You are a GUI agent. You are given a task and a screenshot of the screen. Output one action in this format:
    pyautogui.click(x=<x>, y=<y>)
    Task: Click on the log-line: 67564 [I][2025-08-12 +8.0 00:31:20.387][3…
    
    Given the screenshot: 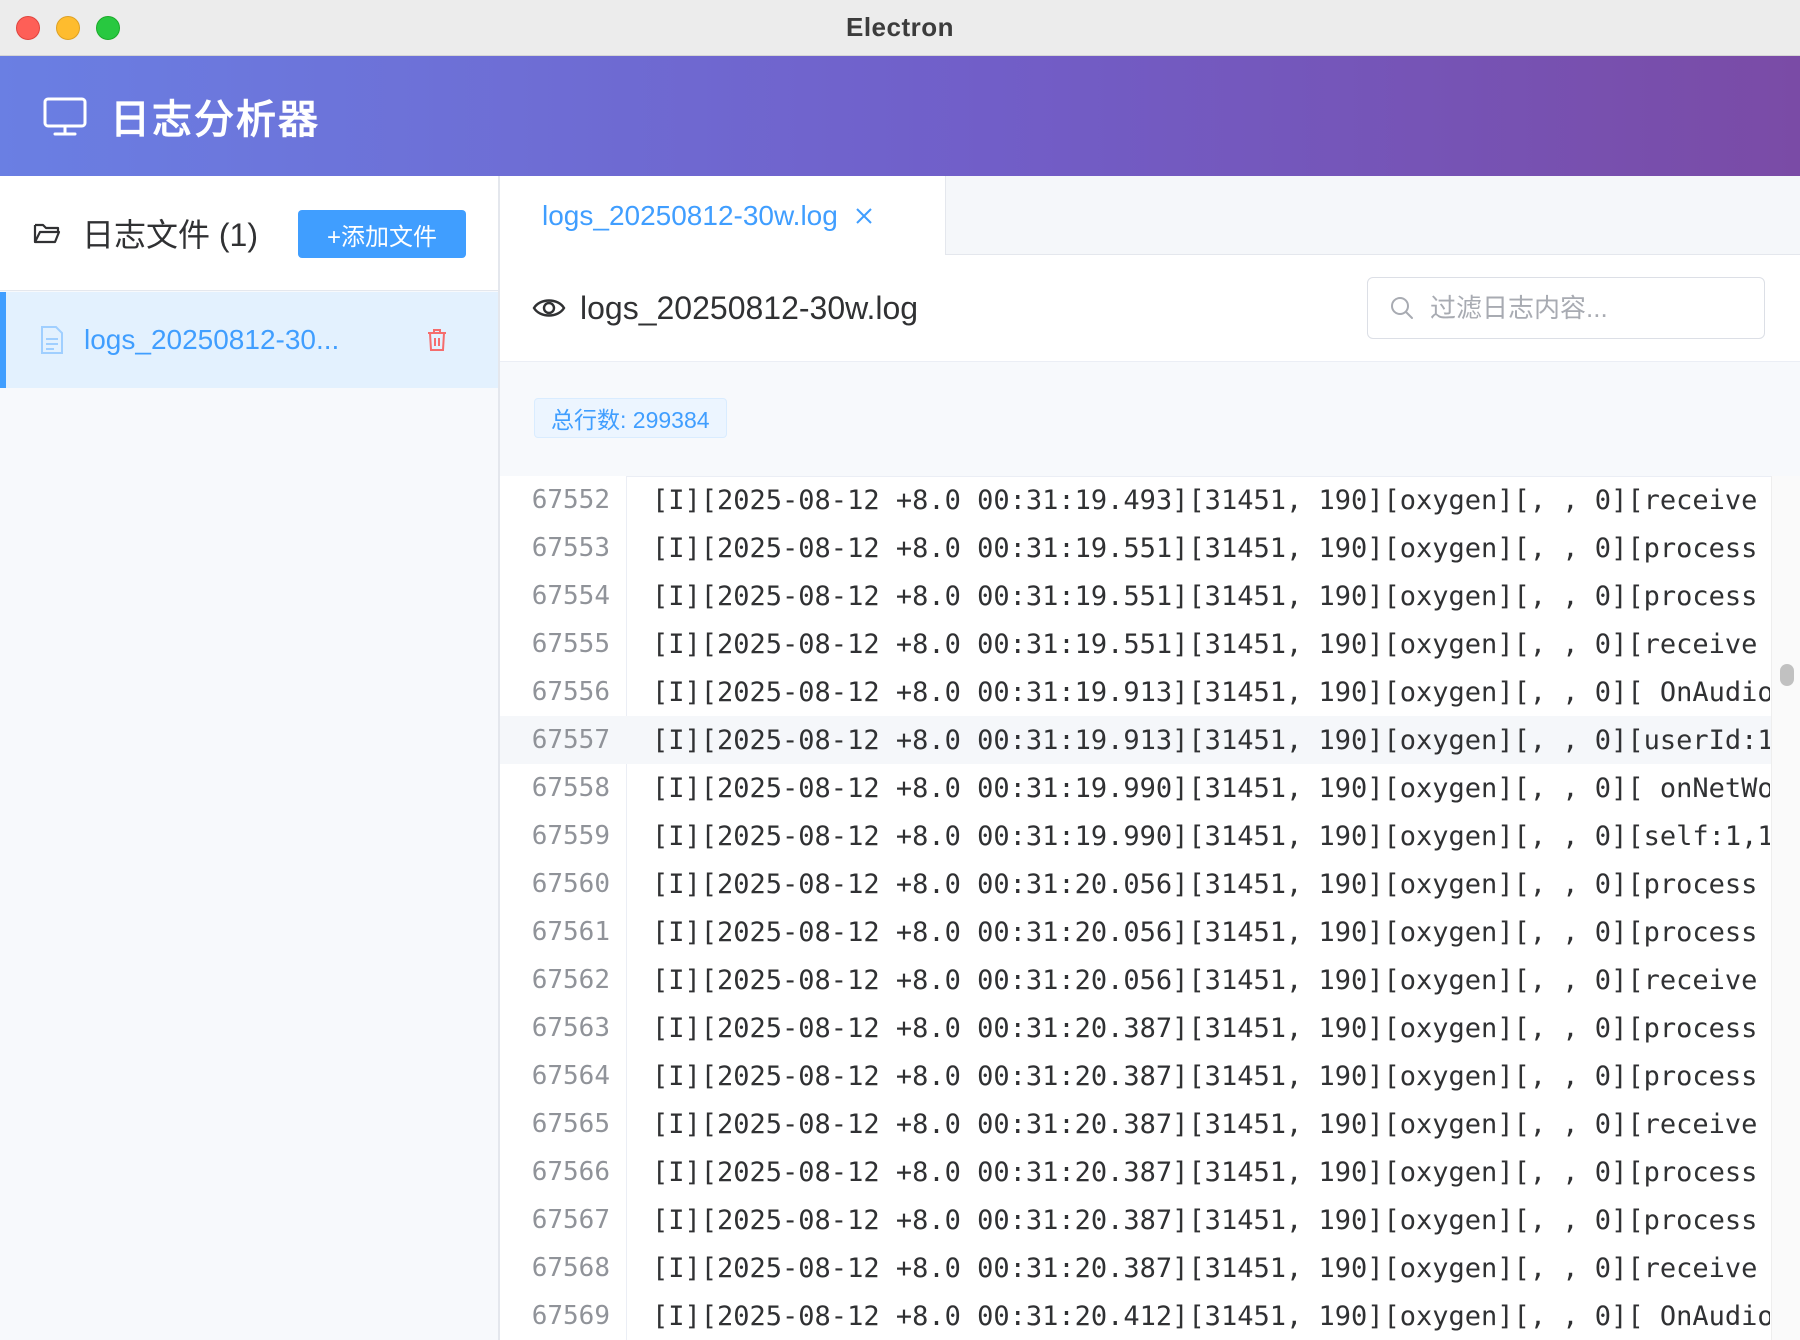 What is the action you would take?
    pyautogui.click(x=1150, y=1076)
    